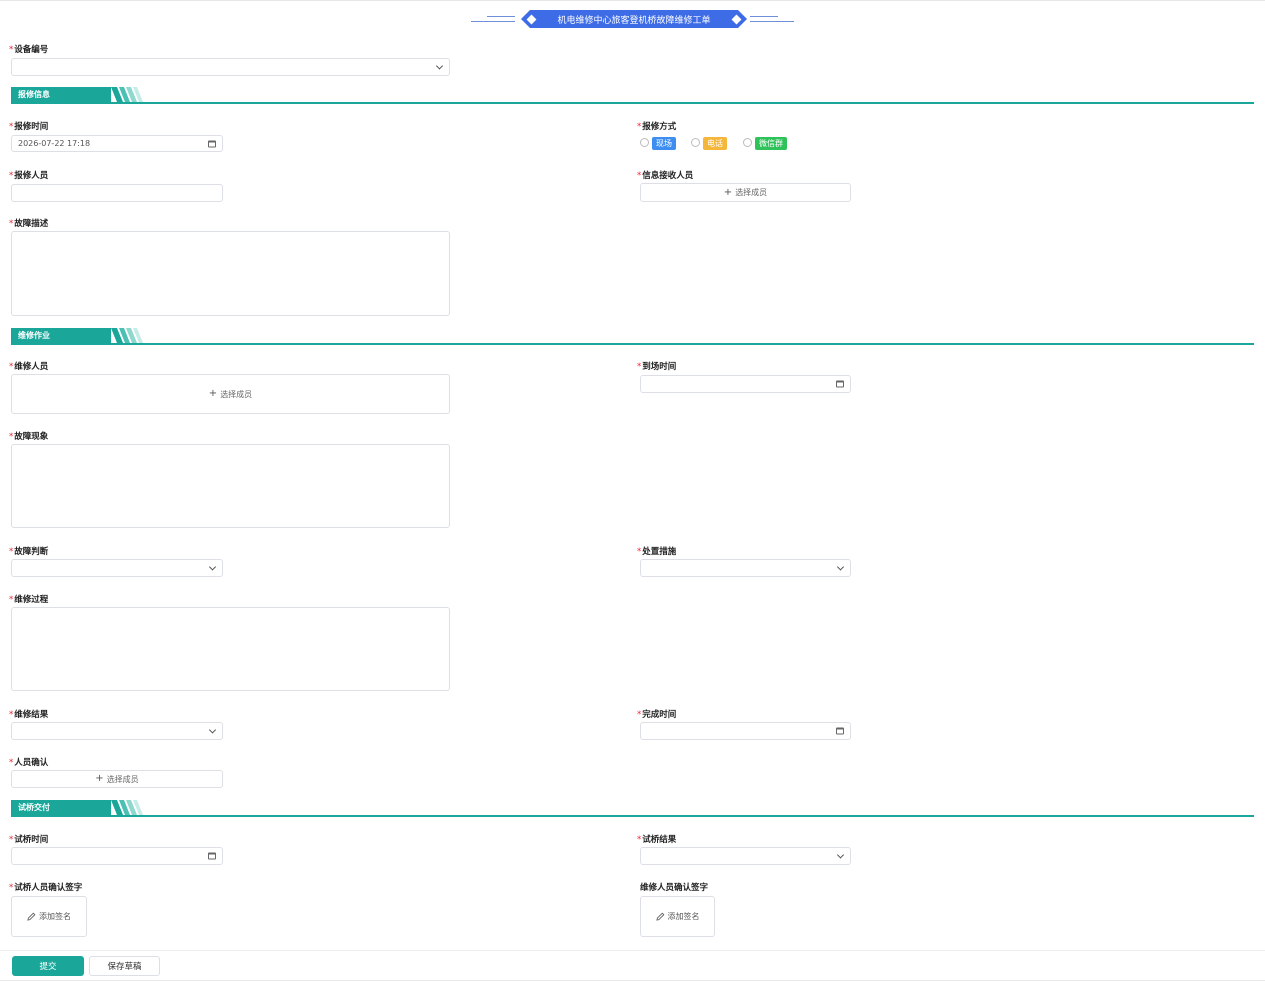  Describe the element at coordinates (29, 552) in the screenshot. I see `judgement-label: *故障判断` at that location.